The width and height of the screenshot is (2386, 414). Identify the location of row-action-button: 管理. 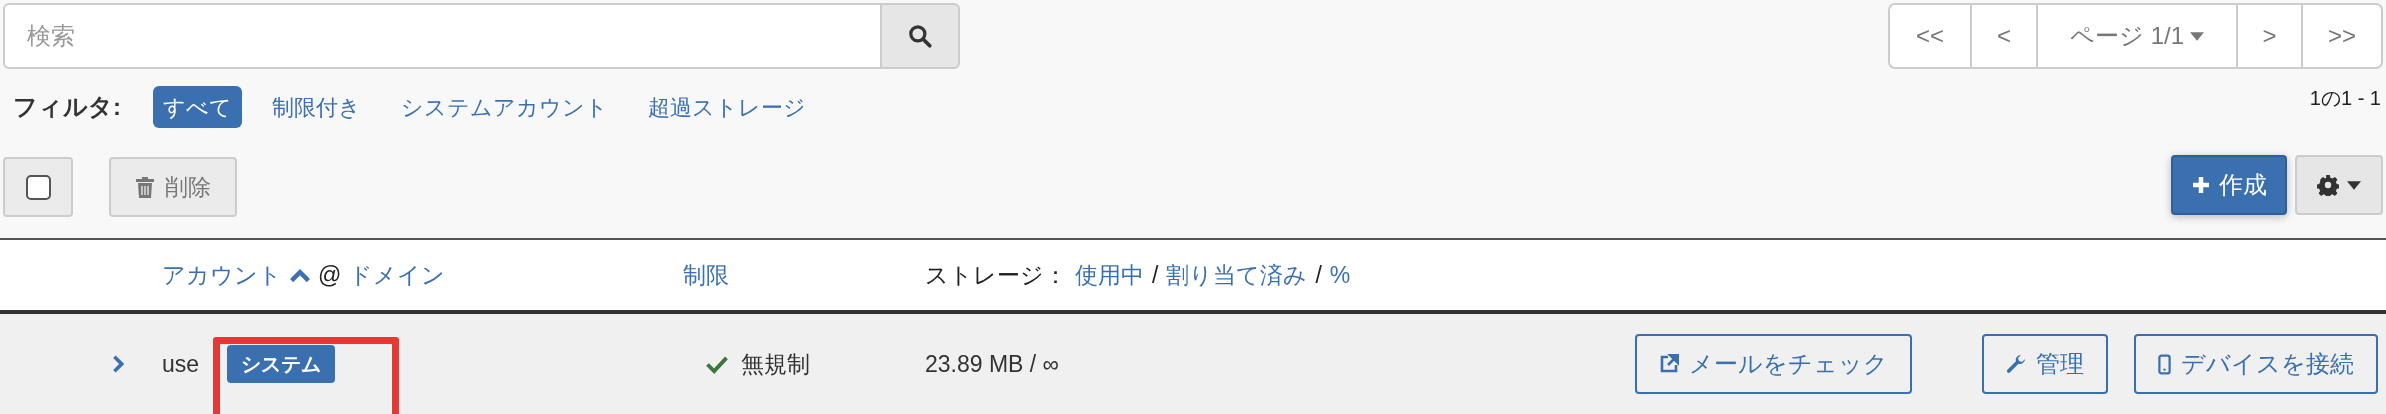
(2045, 364).